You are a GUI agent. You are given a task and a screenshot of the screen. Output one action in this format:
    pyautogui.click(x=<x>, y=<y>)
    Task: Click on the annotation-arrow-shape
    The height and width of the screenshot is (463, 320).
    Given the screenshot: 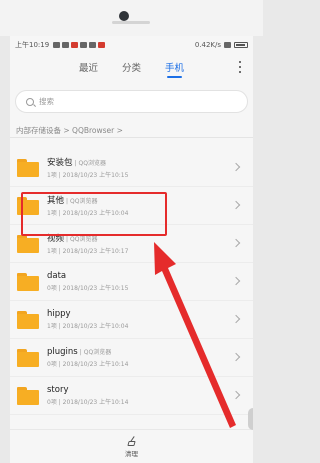 What is the action you would take?
    pyautogui.click(x=195, y=335)
    